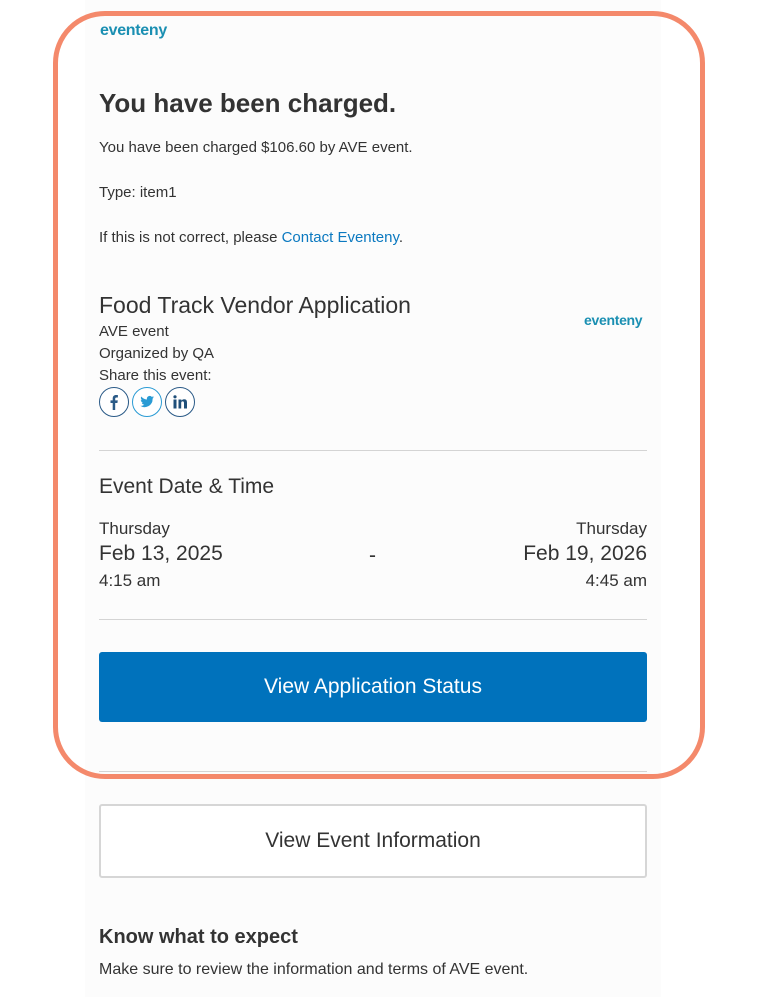  What do you see at coordinates (138, 192) in the screenshot?
I see `charge-type-text: Type: item1` at bounding box center [138, 192].